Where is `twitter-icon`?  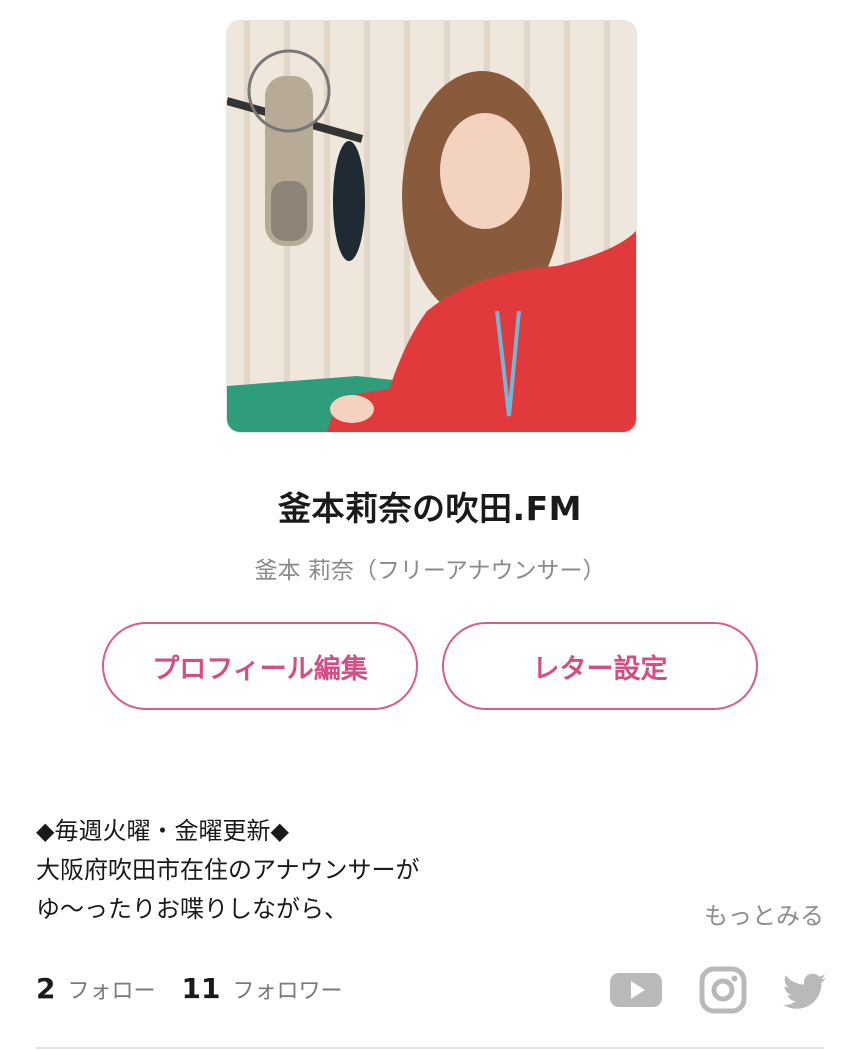
twitter-icon is located at coordinates (805, 992).